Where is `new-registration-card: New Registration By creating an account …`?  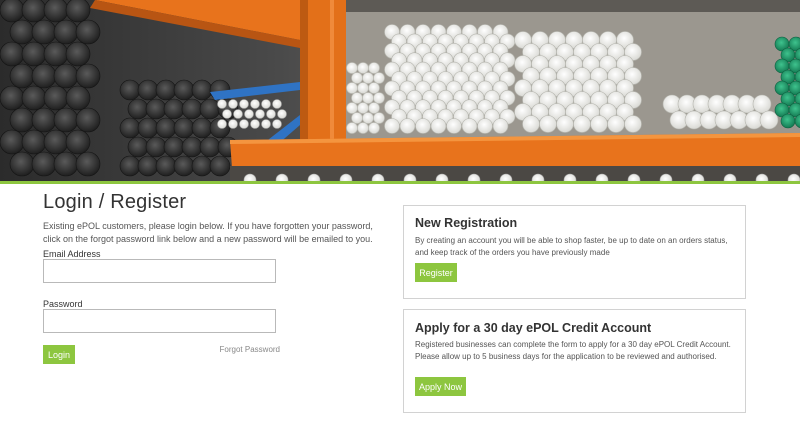
new-registration-card: New Registration By creating an account … is located at coordinates (574, 252).